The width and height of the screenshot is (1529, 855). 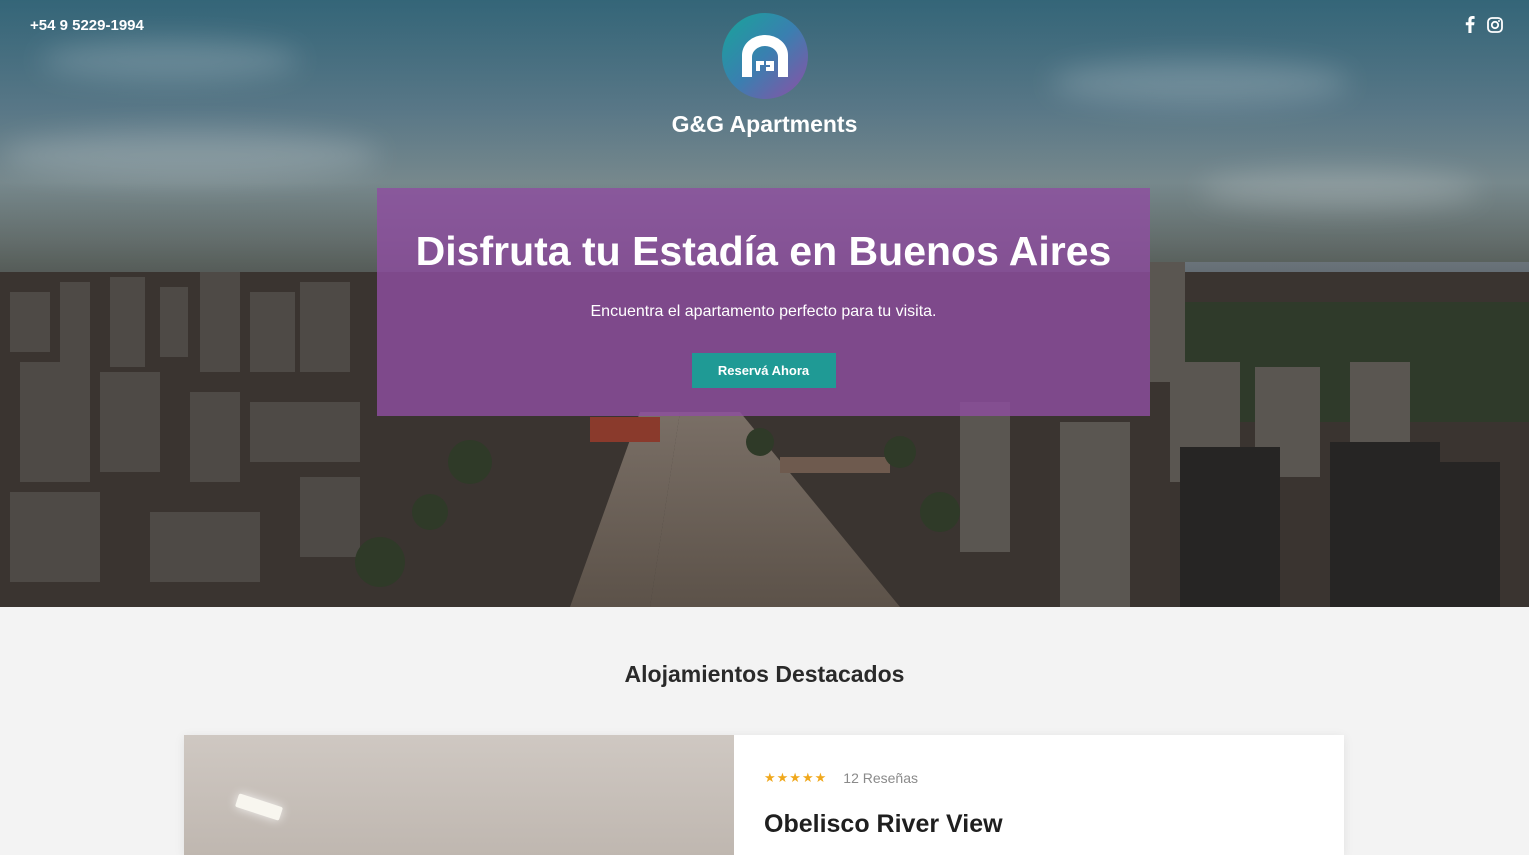 What do you see at coordinates (764, 674) in the screenshot?
I see `section-title: Alojamientos Destacados` at bounding box center [764, 674].